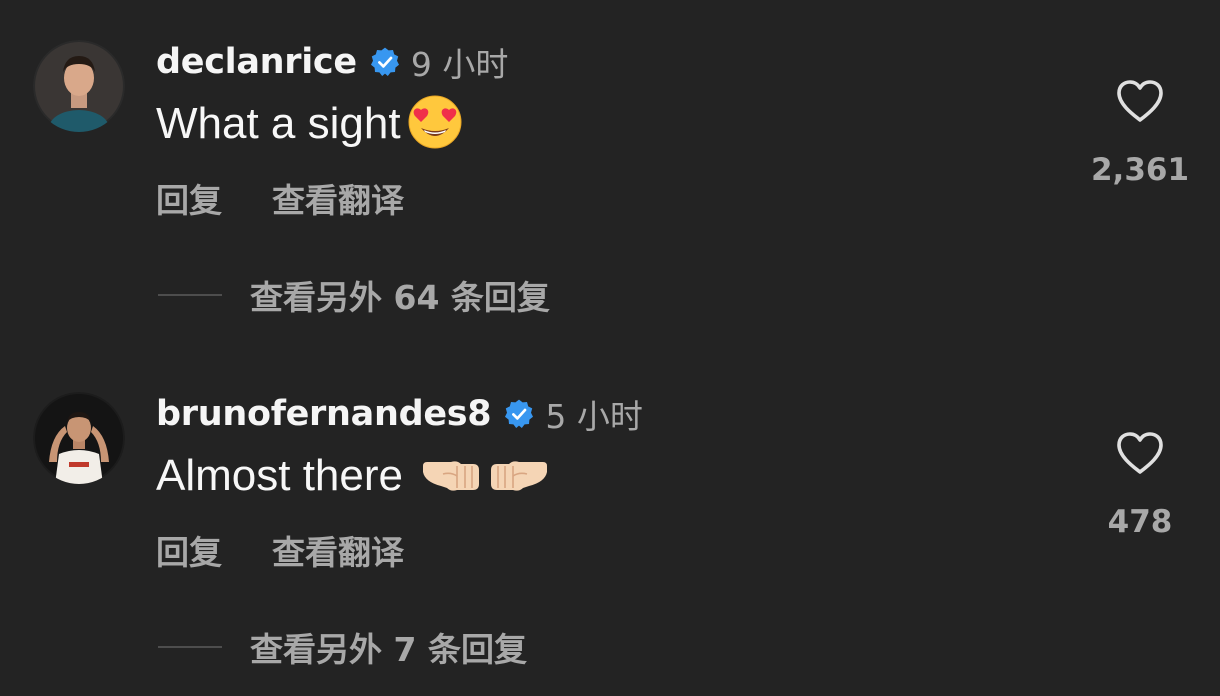 This screenshot has height=696, width=1220. I want to click on username: declanrice, so click(256, 62).